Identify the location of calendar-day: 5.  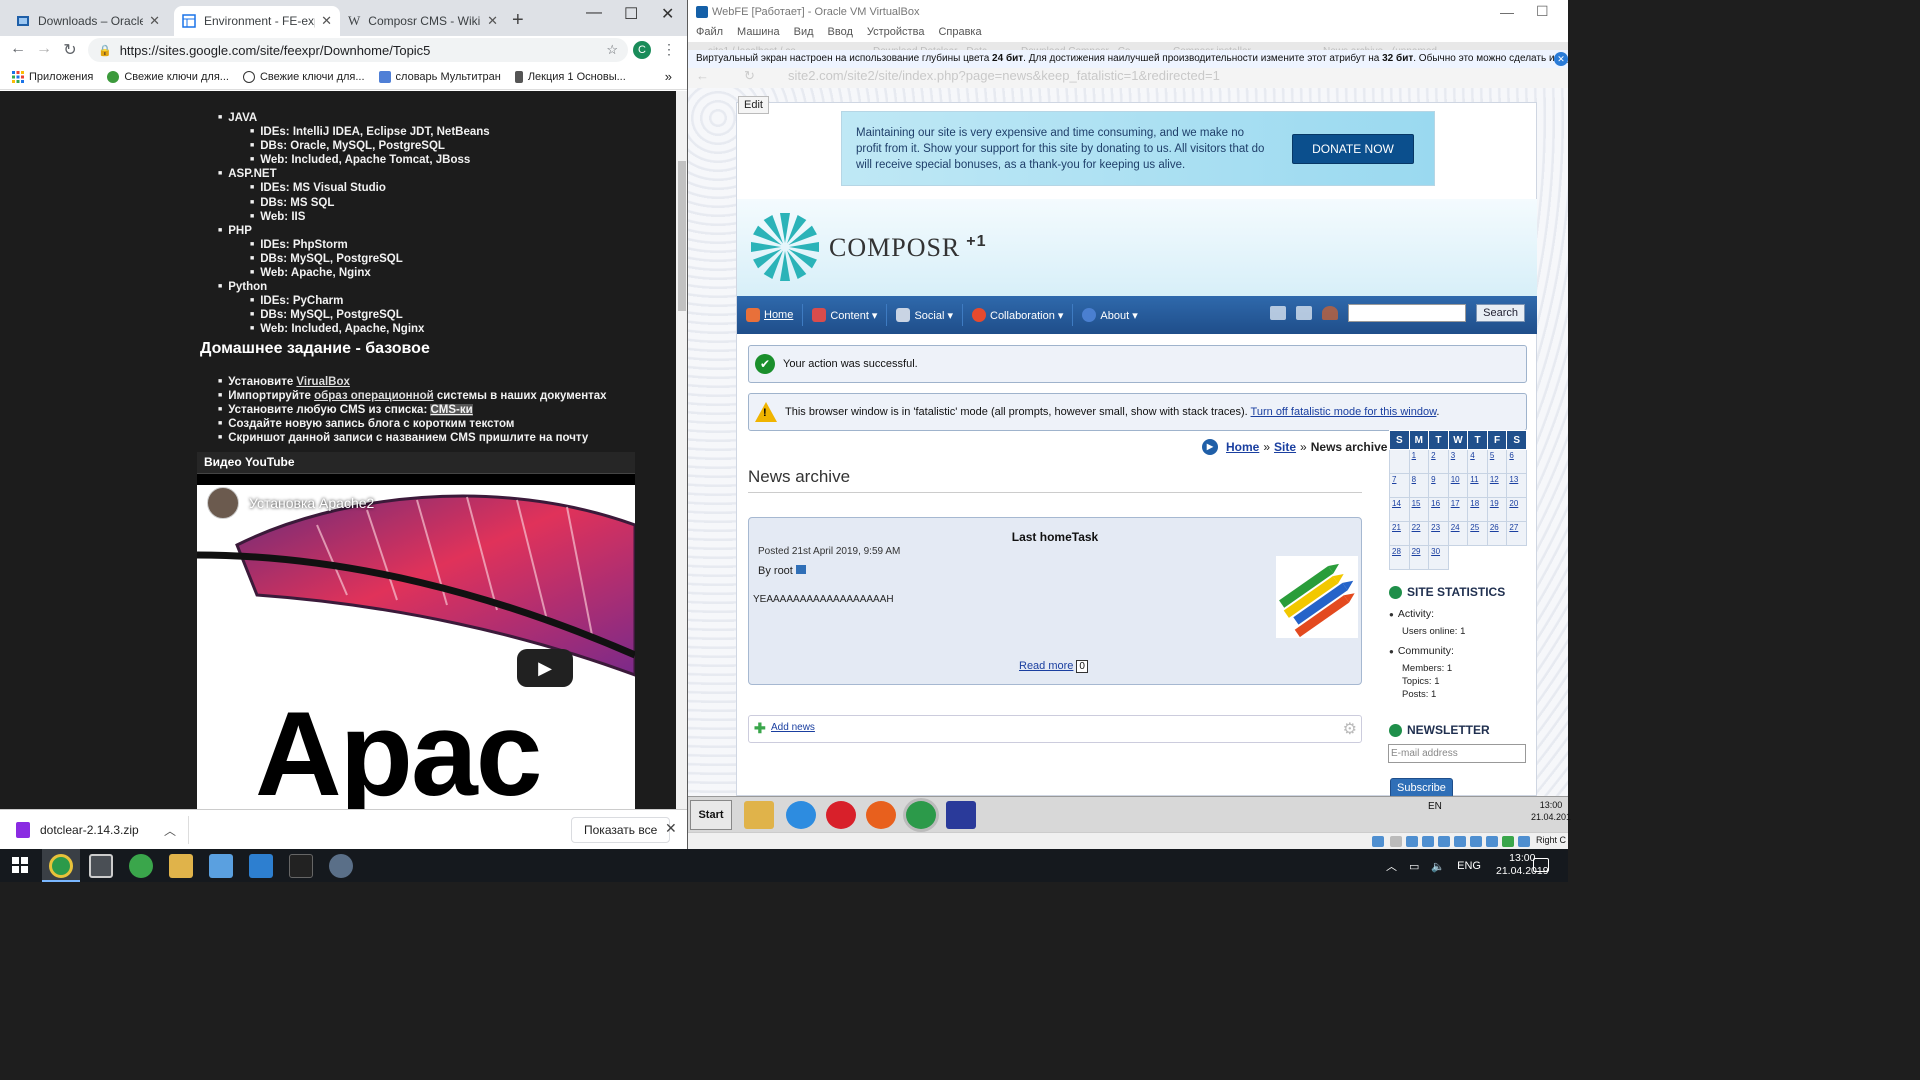
(1497, 461).